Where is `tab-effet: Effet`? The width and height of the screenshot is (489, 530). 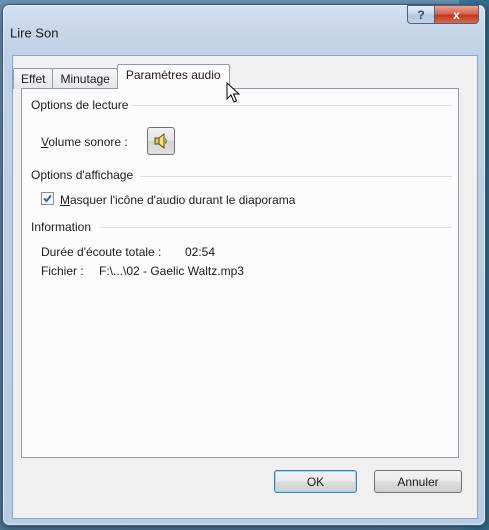 tab-effet: Effet is located at coordinates (33, 78).